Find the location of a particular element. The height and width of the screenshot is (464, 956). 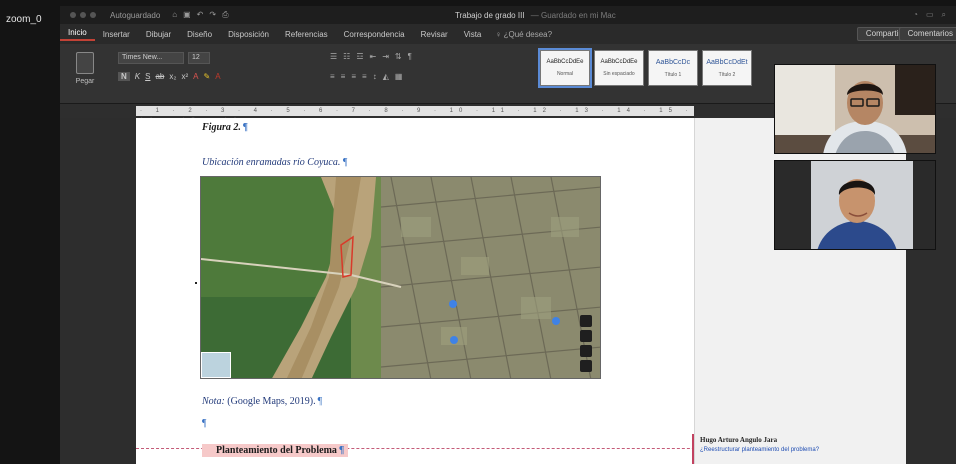

superscript-icon: x² is located at coordinates (184, 76).